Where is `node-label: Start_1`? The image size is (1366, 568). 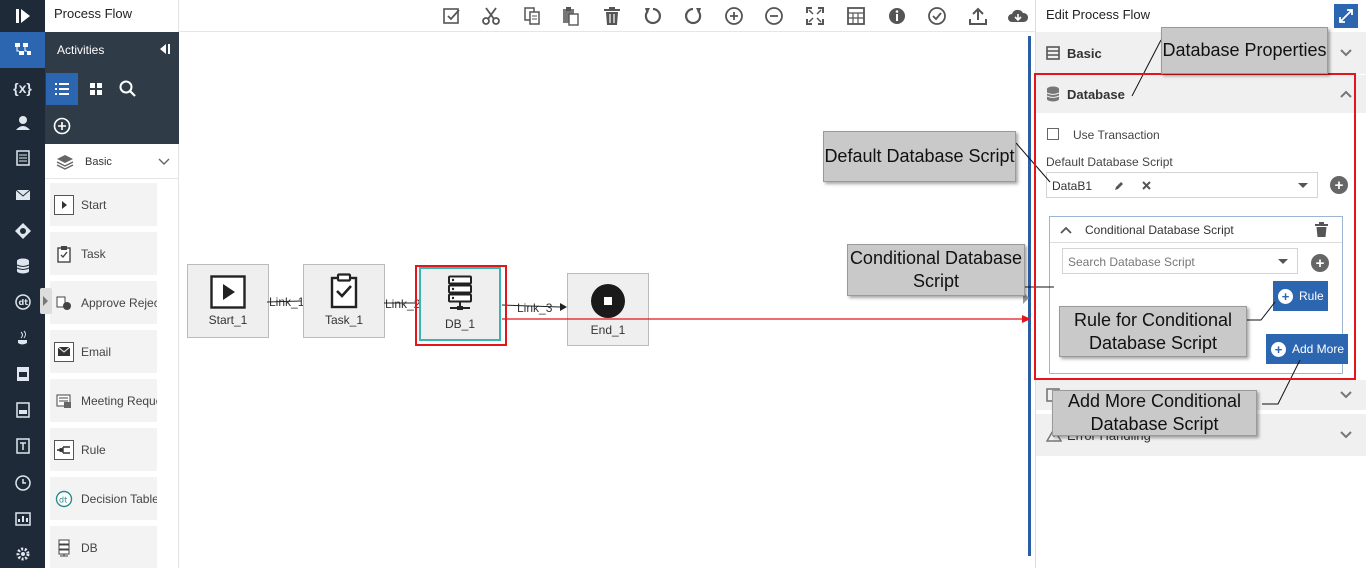 node-label: Start_1 is located at coordinates (228, 320).